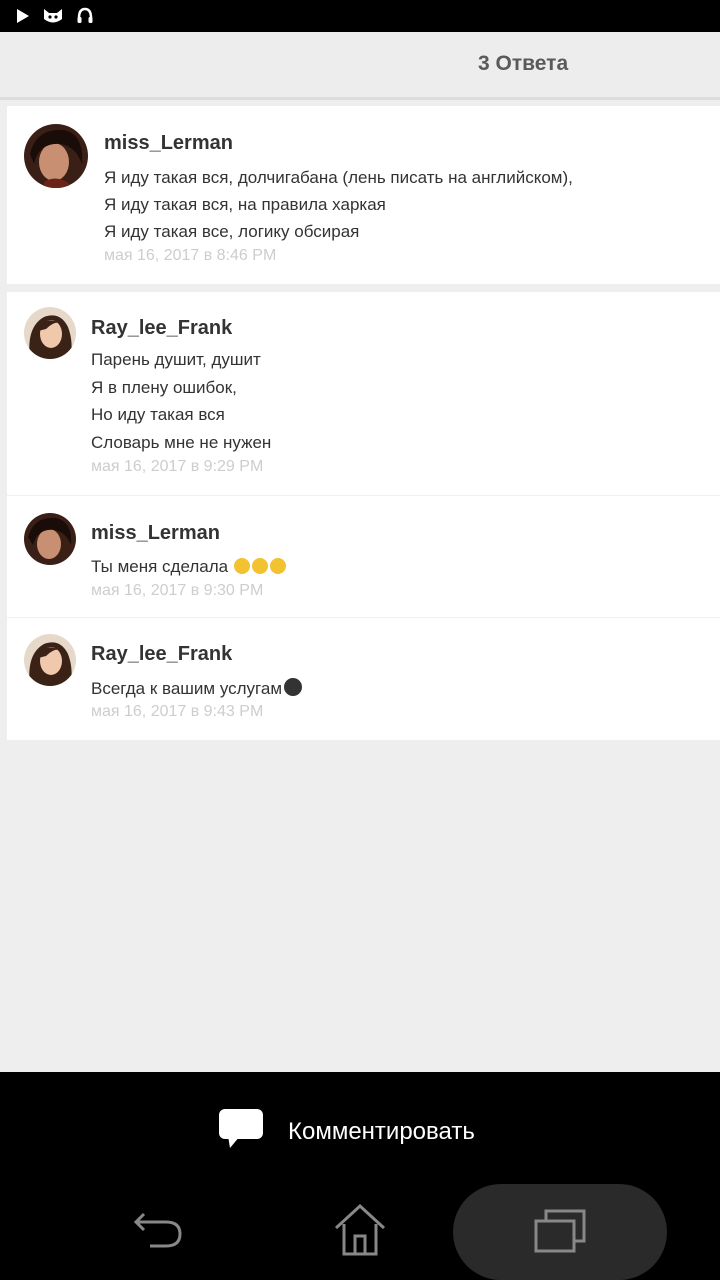 Image resolution: width=720 pixels, height=1280 pixels. Describe the element at coordinates (293, 687) in the screenshot. I see `sunglasses-emoji-icon` at that location.